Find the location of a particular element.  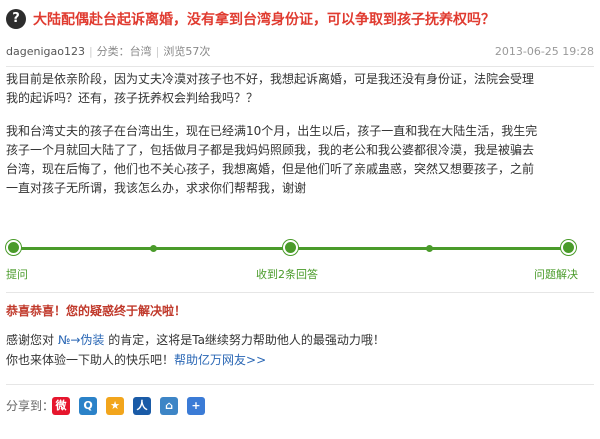

thanks-suffix: 的肯定，这将是Ta继续努力帮助他人的最强动力哦！ is located at coordinates (246, 340).